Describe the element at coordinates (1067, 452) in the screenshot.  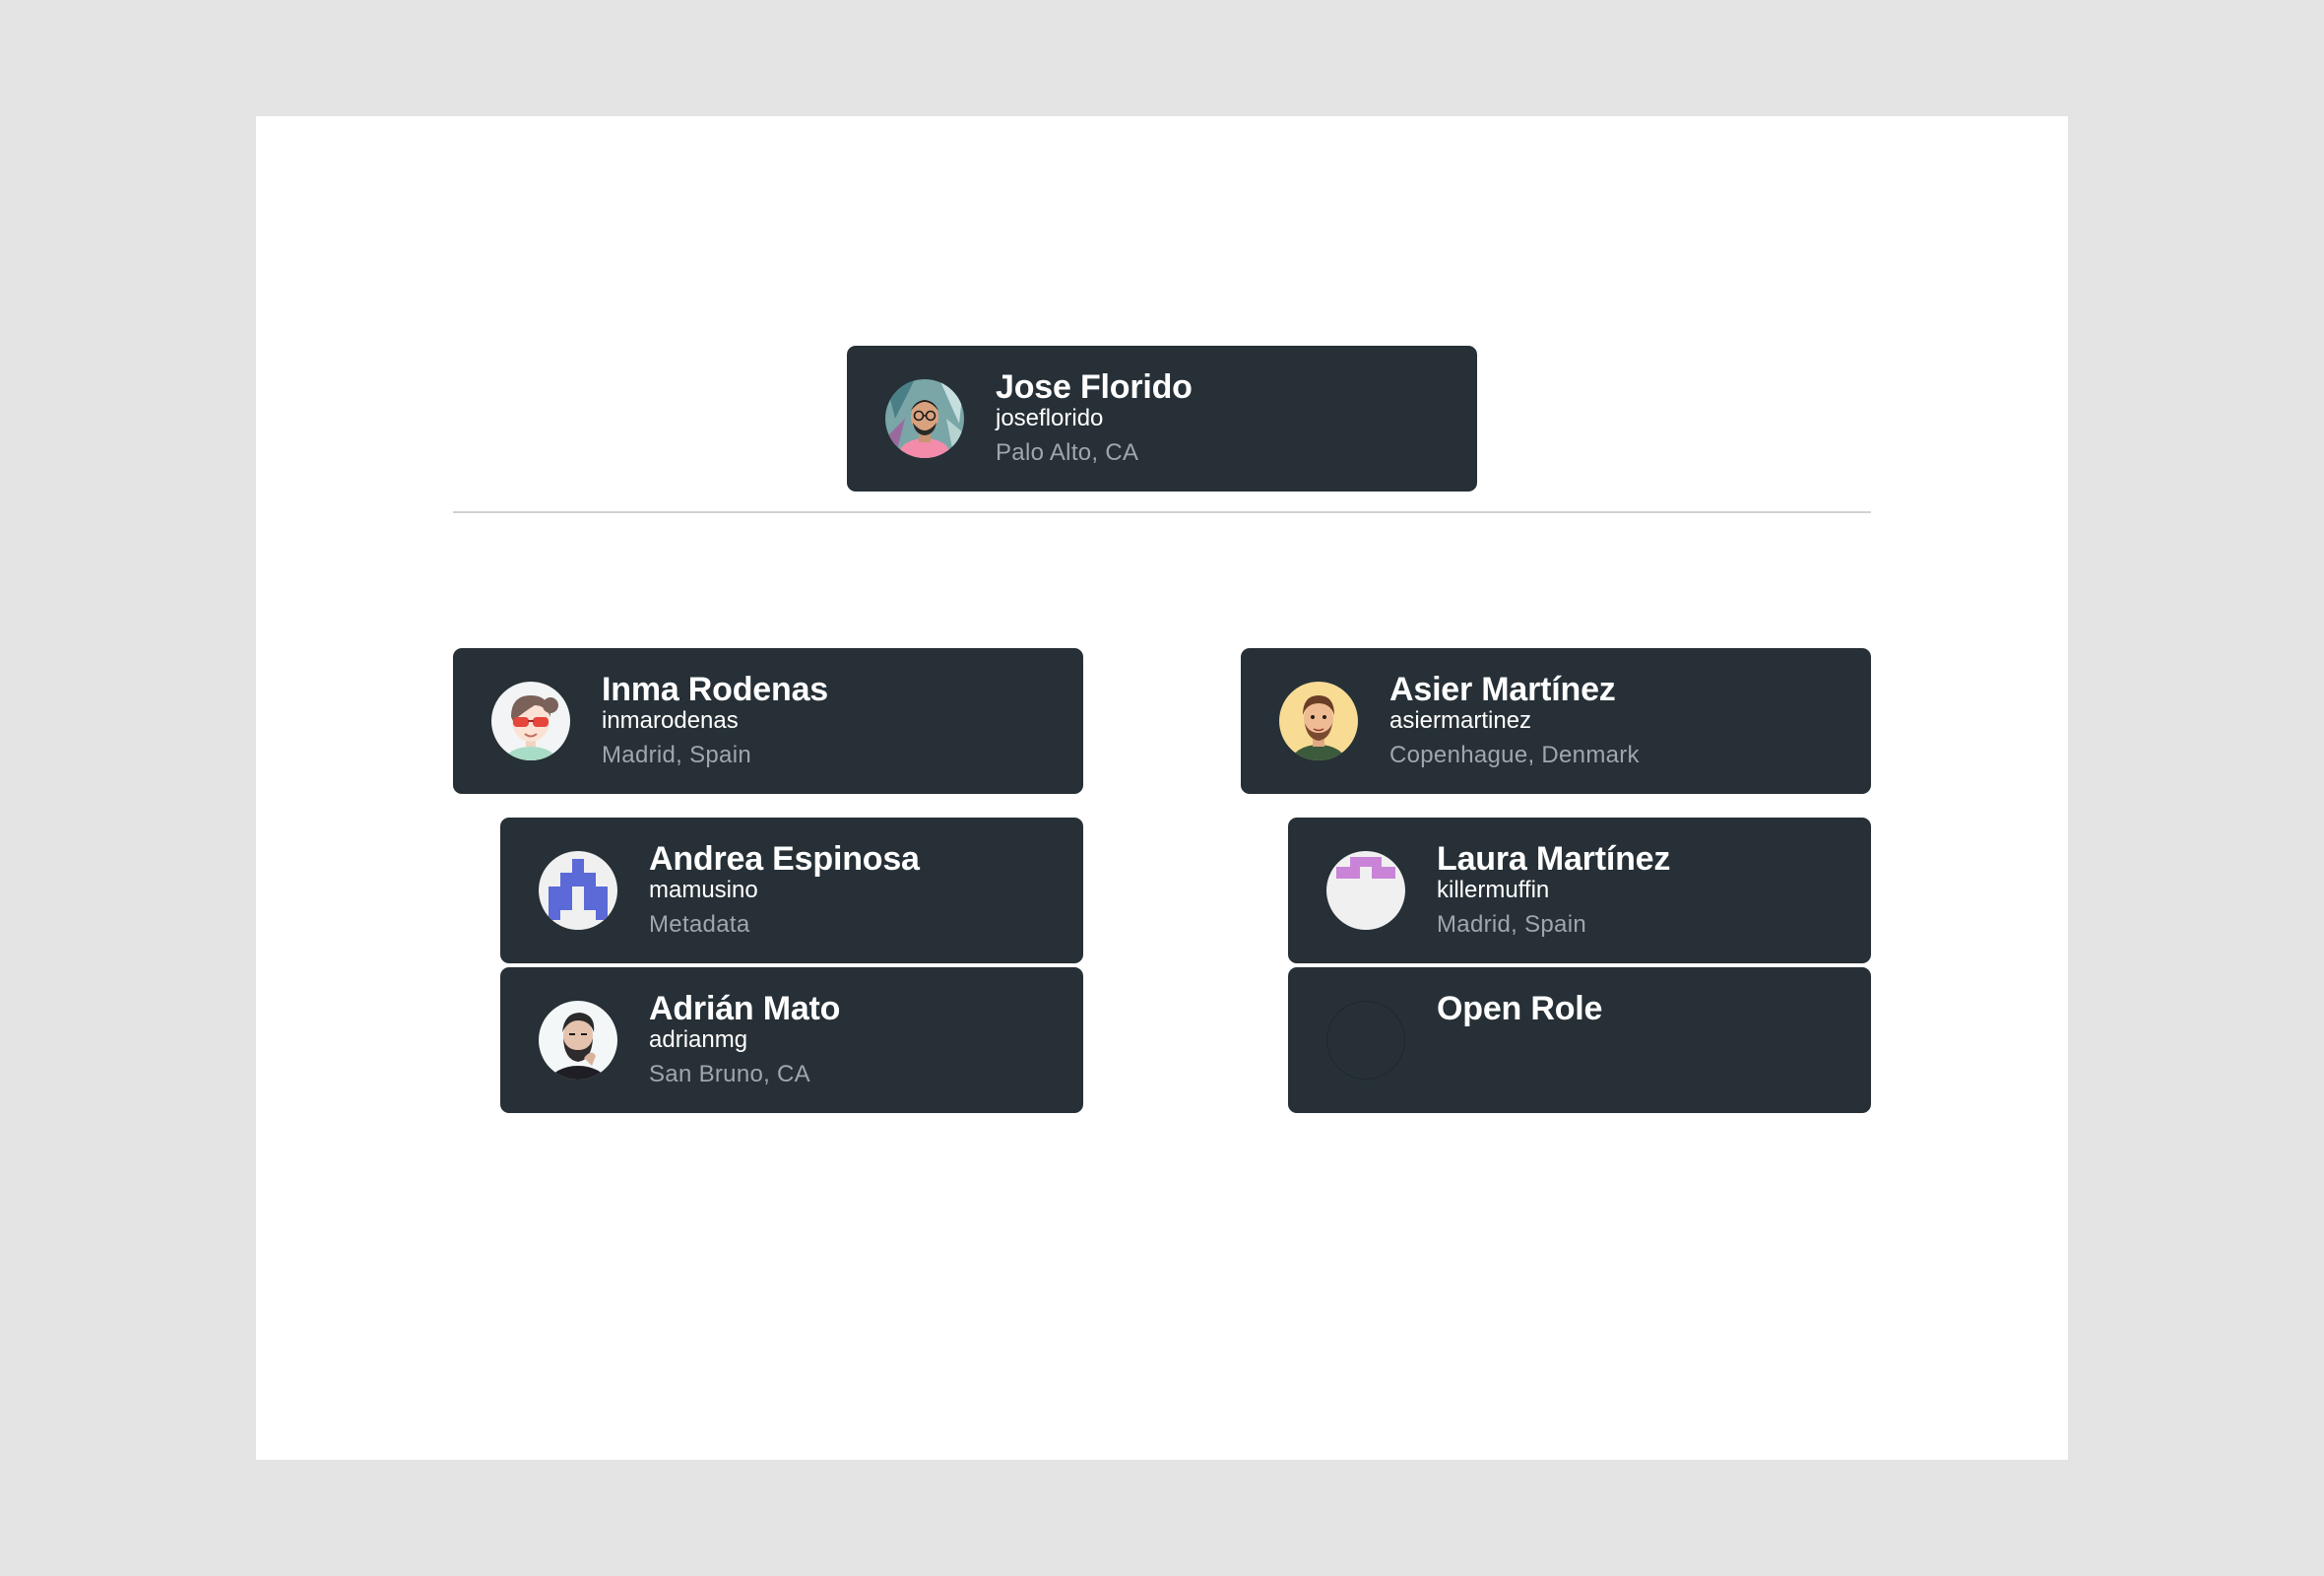
I see `person-location: Palo Alto, CA` at that location.